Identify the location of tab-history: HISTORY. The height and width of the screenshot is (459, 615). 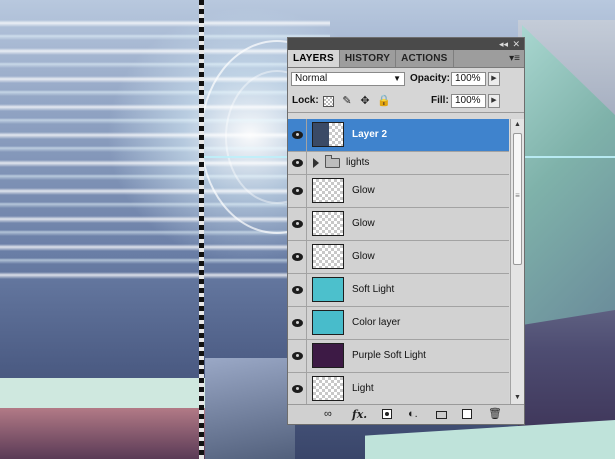
(368, 58).